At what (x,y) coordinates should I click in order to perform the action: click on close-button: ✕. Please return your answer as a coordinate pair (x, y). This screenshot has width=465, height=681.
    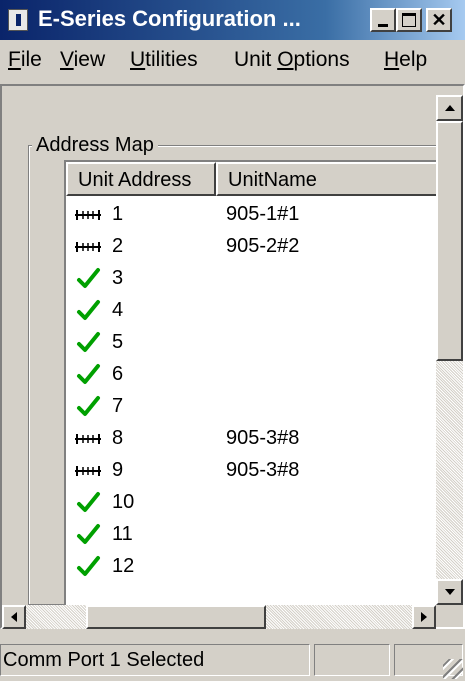
    Looking at the image, I should click on (439, 20).